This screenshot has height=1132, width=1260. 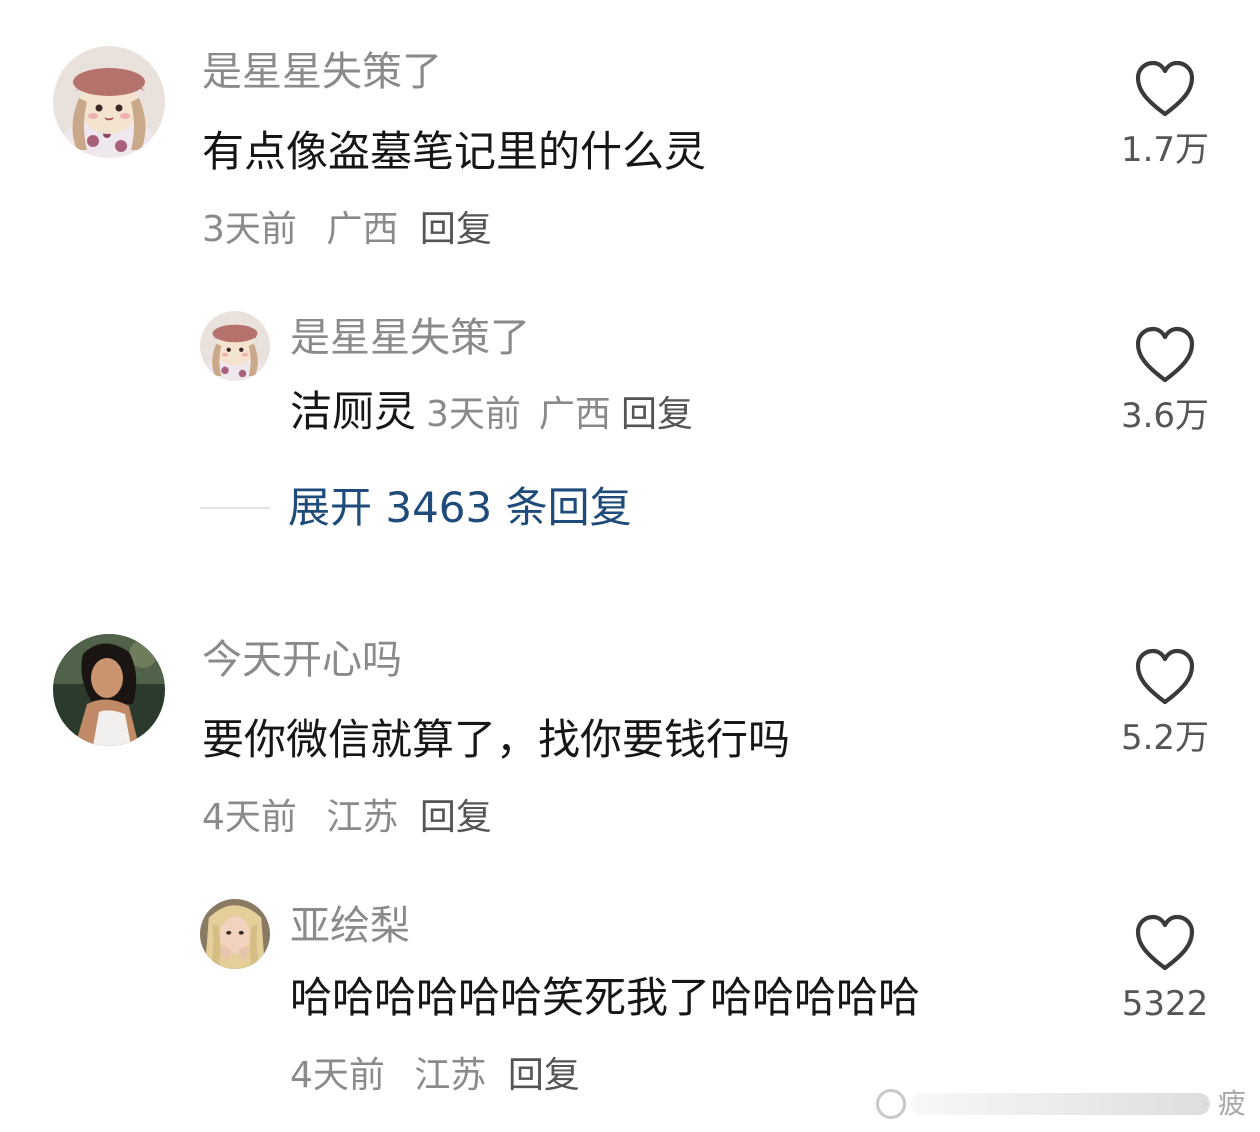 I want to click on weibo-logo-icon, so click(x=891, y=1104).